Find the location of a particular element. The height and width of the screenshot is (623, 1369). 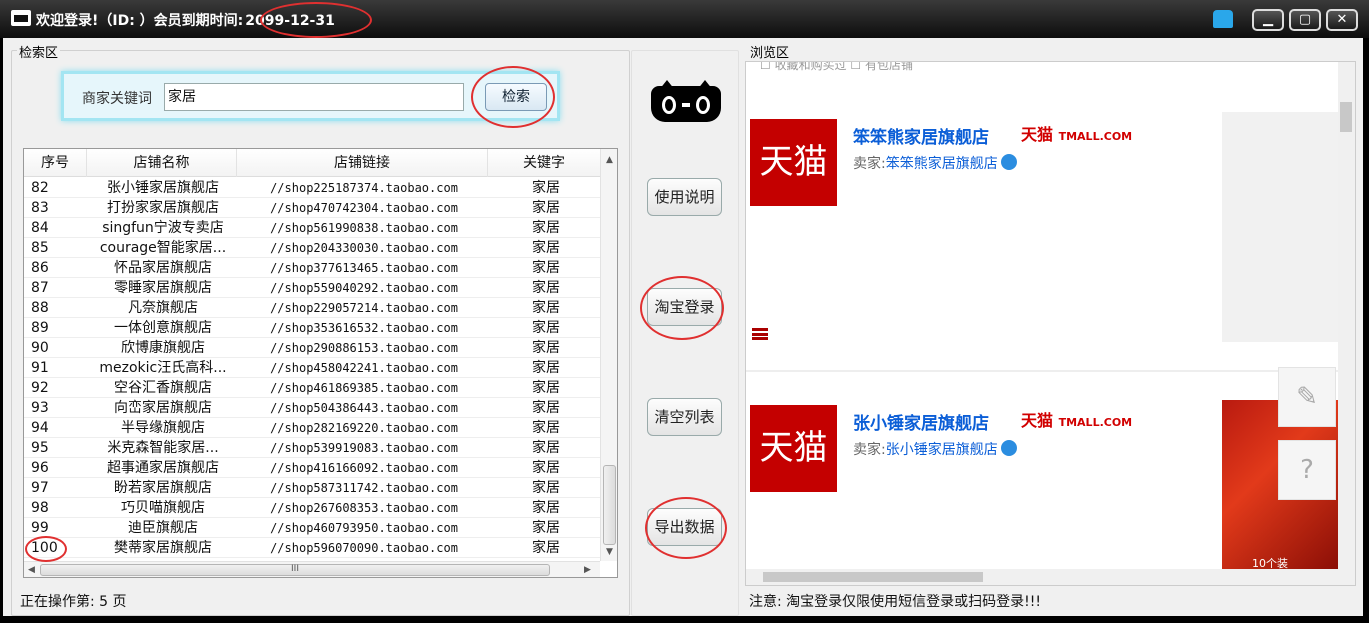

table-horizontal-scrollbar: ◀ III ▶ is located at coordinates (312, 569).